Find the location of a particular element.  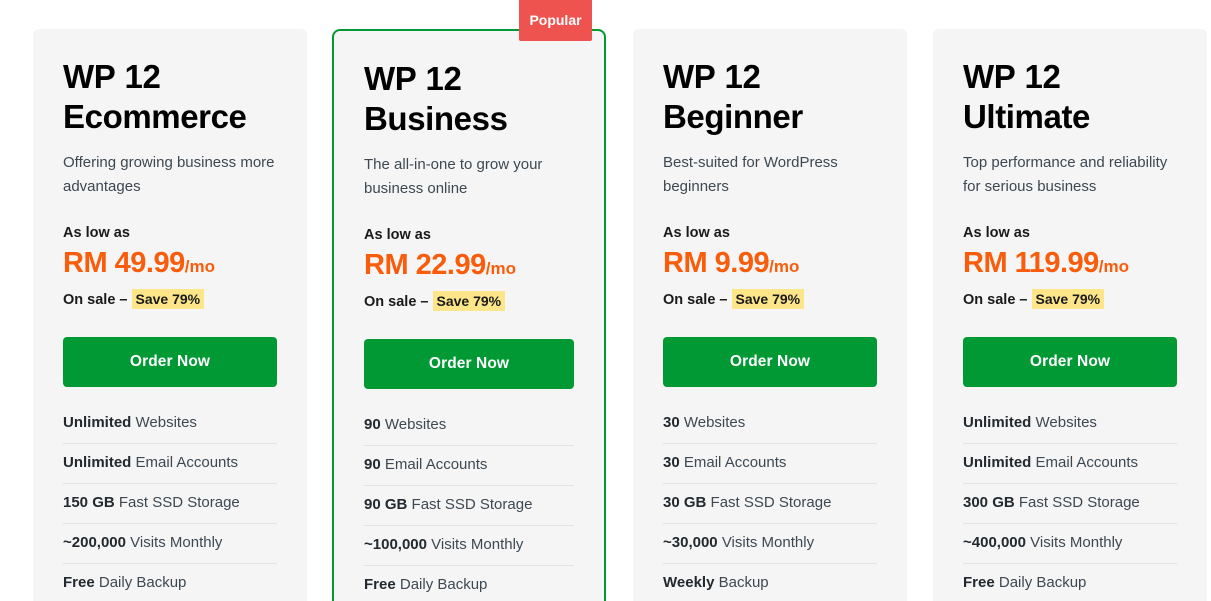

plan-feature-item: ~200,000 Visits Monthly is located at coordinates (170, 544).